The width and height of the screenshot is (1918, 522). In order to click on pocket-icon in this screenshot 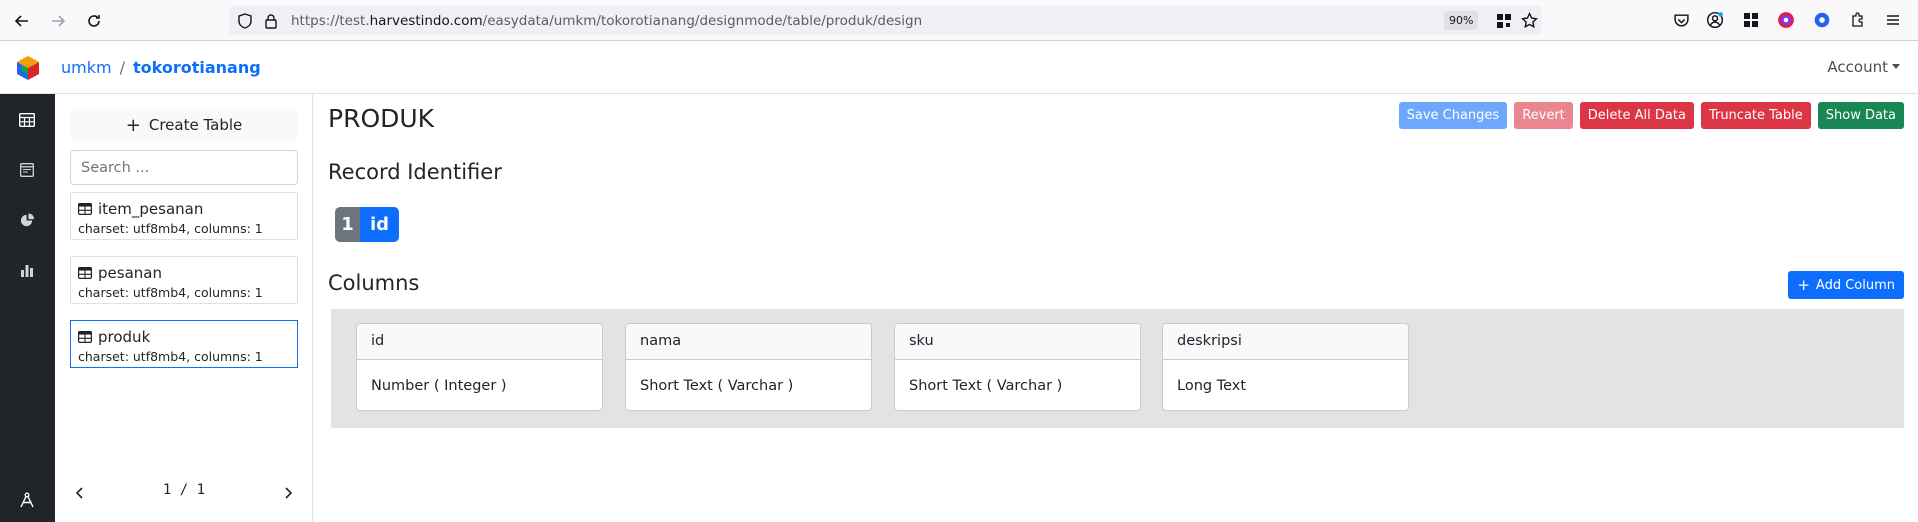, I will do `click(1681, 20)`.